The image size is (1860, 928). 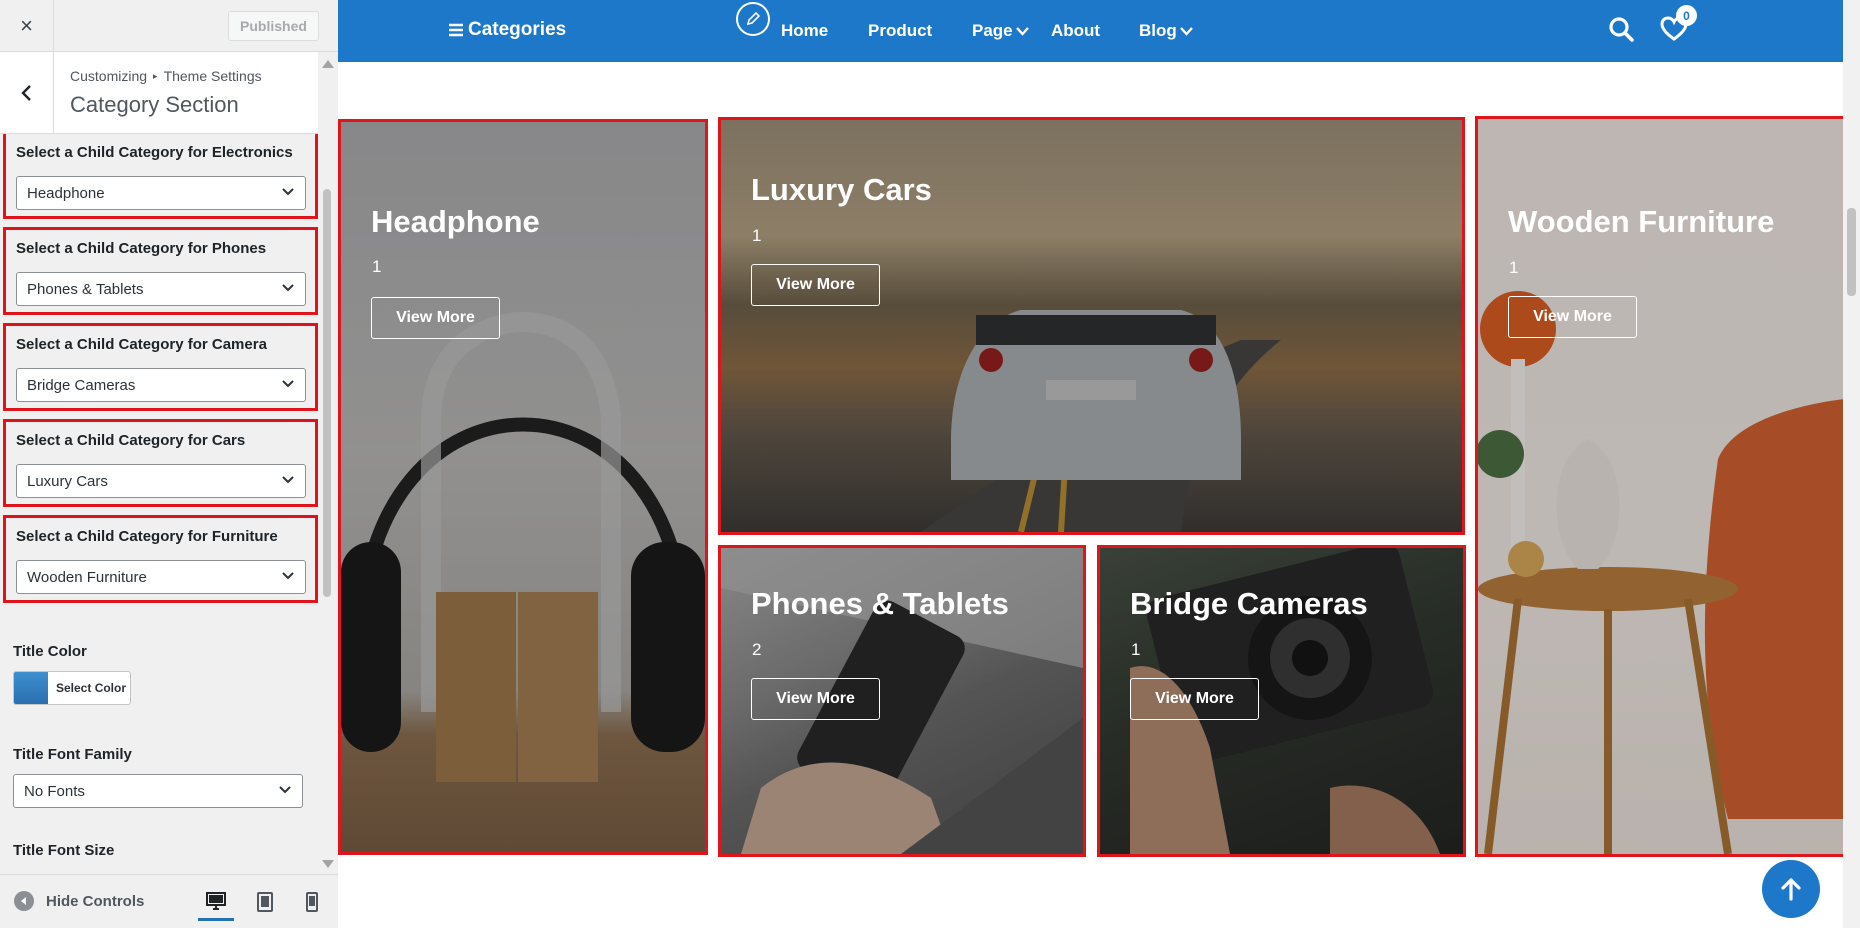 What do you see at coordinates (95, 901) in the screenshot?
I see `hide-controls-label: Hide Controls` at bounding box center [95, 901].